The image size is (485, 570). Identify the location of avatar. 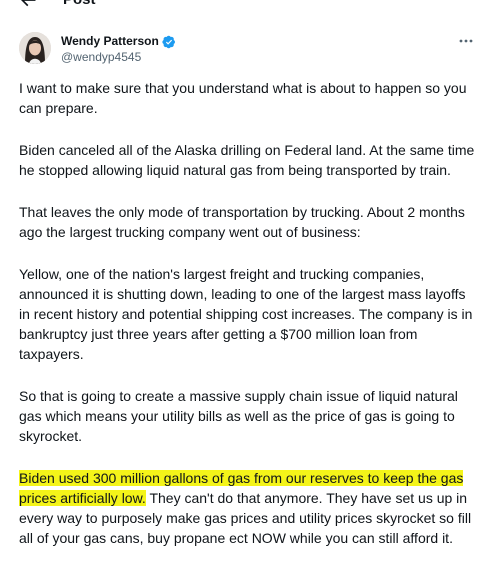
(35, 48).